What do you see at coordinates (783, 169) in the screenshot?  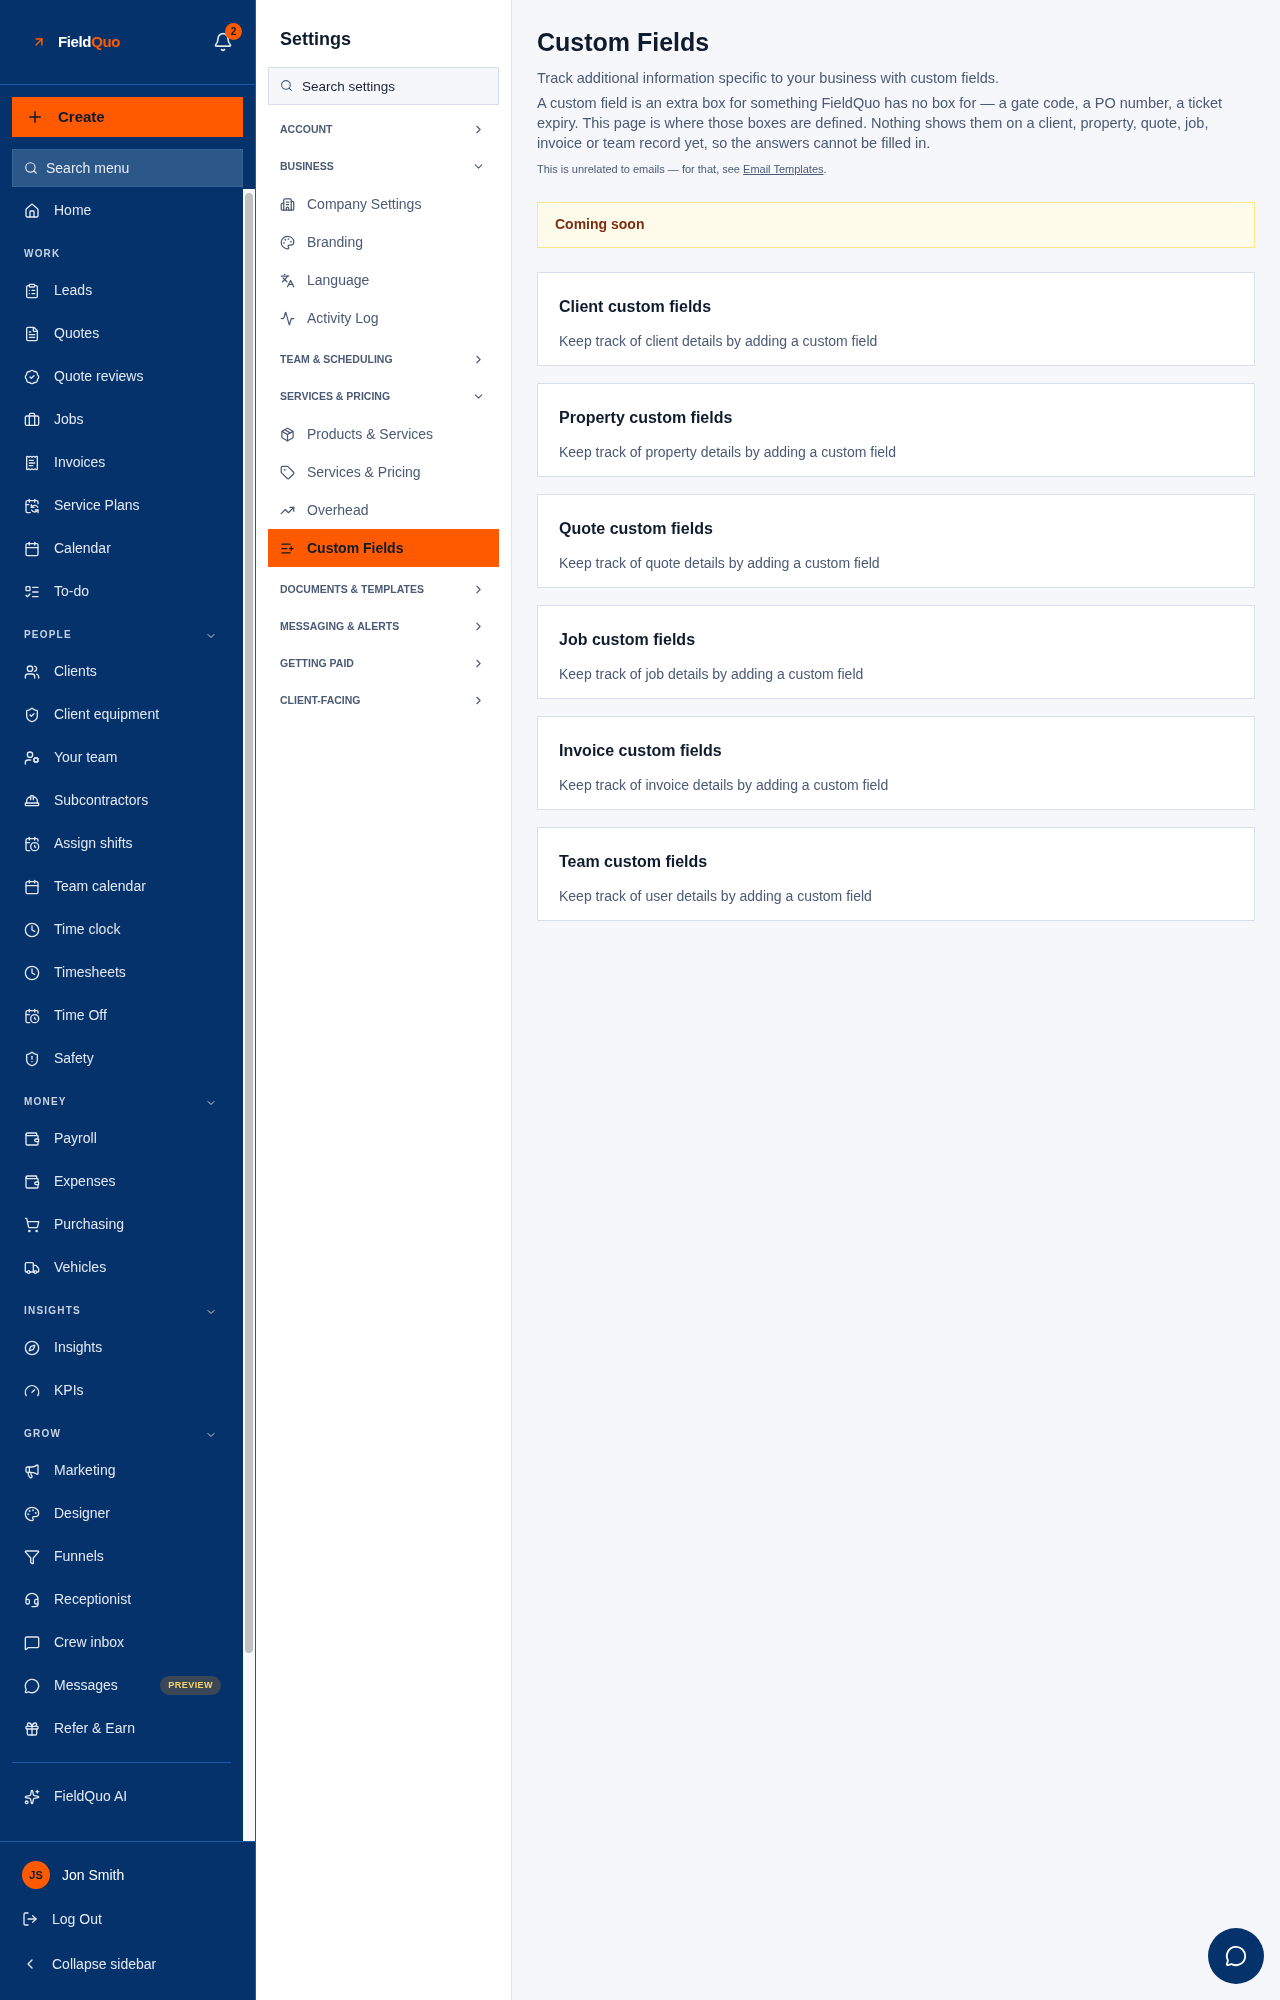 I see `email-templates-link: Email Templates` at bounding box center [783, 169].